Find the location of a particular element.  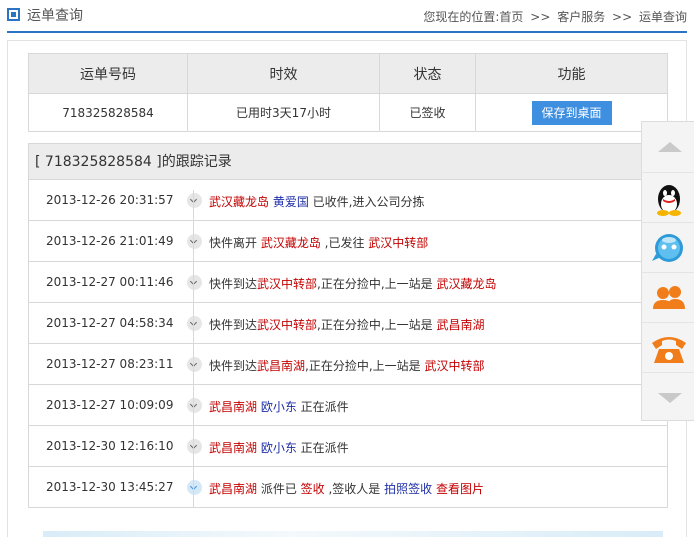

section-icon is located at coordinates (13, 14).